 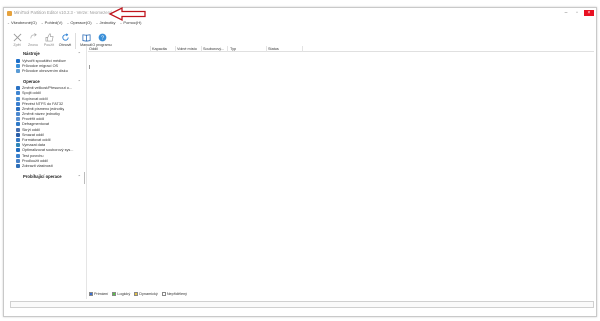 What do you see at coordinates (86, 38) in the screenshot?
I see `book-icon` at bounding box center [86, 38].